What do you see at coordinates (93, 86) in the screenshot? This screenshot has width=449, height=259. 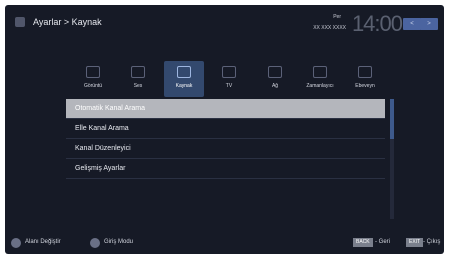 I see `tab-label: Görüntü` at bounding box center [93, 86].